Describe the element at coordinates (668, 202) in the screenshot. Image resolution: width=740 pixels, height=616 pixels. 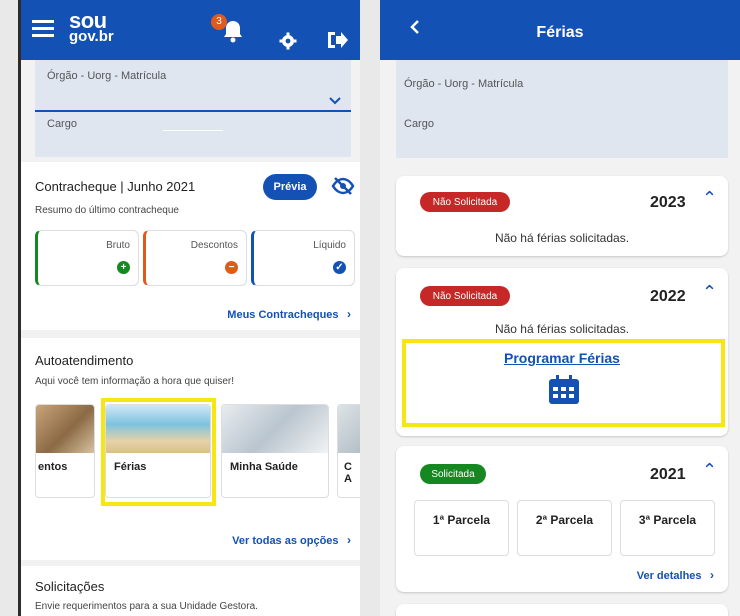
I see `year-label: 2023` at that location.